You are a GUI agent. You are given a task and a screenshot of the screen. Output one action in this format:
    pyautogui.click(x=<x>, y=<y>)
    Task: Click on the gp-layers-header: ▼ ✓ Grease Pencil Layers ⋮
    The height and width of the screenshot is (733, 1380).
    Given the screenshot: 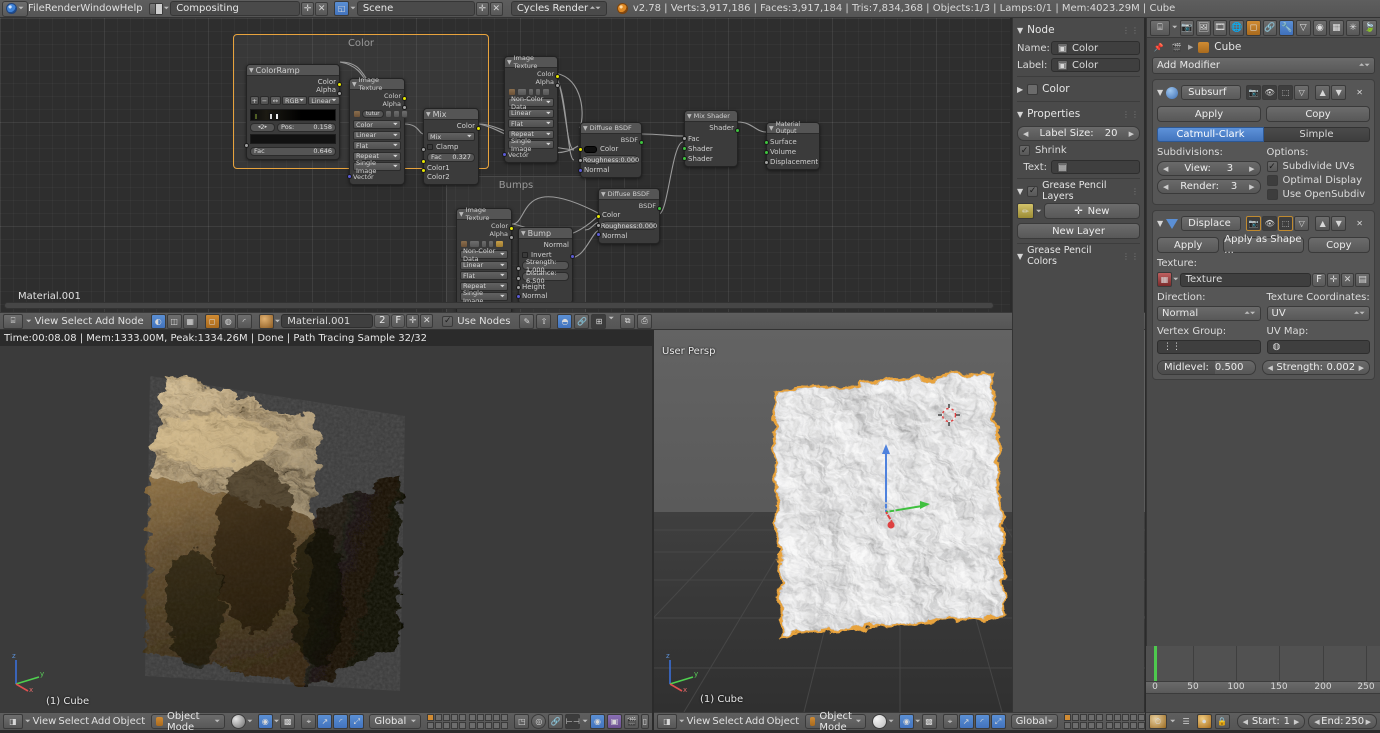 What is the action you would take?
    pyautogui.click(x=1078, y=191)
    